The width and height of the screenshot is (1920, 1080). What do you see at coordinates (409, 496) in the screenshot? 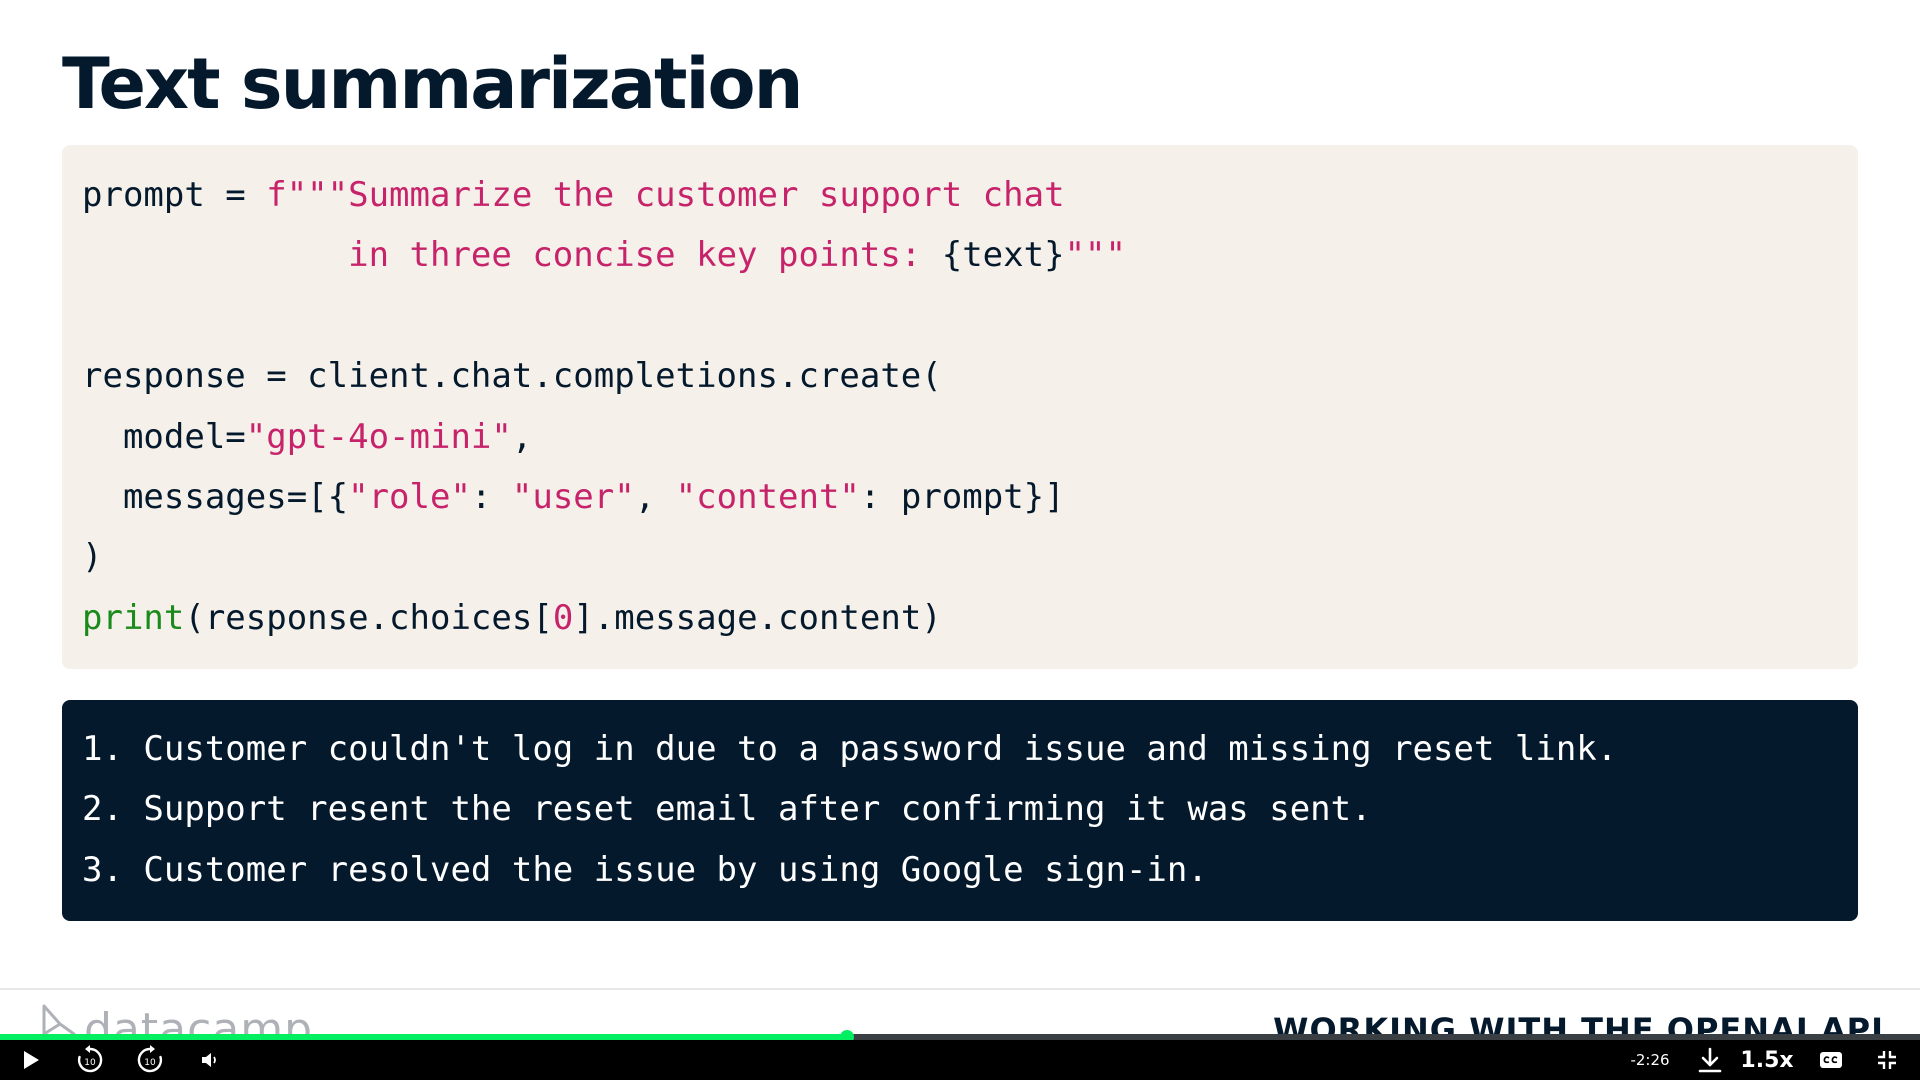
I see `code-token: "role"` at bounding box center [409, 496].